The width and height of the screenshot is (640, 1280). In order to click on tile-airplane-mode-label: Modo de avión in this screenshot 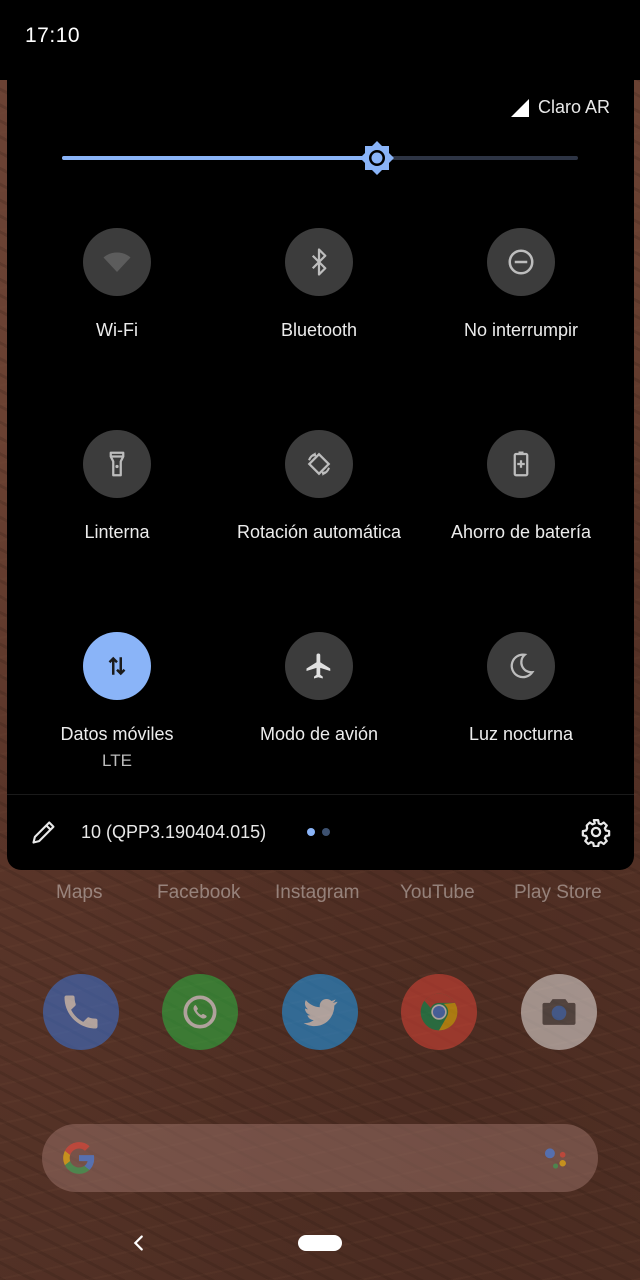, I will do `click(319, 734)`.